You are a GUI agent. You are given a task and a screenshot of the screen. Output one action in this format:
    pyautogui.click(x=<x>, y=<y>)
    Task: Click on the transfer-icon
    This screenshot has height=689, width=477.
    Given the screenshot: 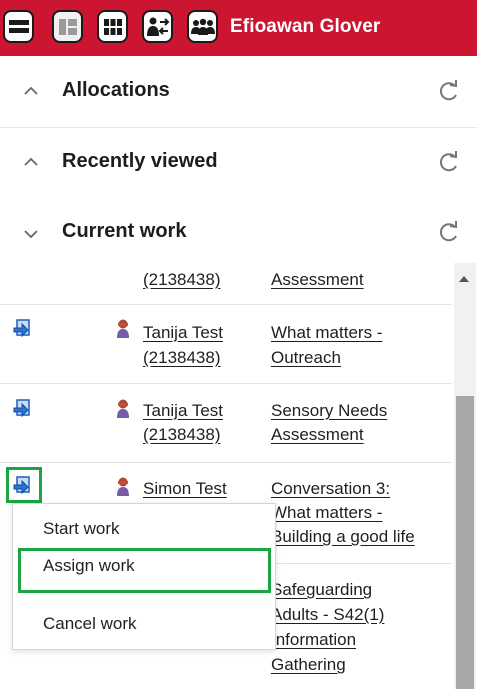 What is the action you would take?
    pyautogui.click(x=157, y=26)
    